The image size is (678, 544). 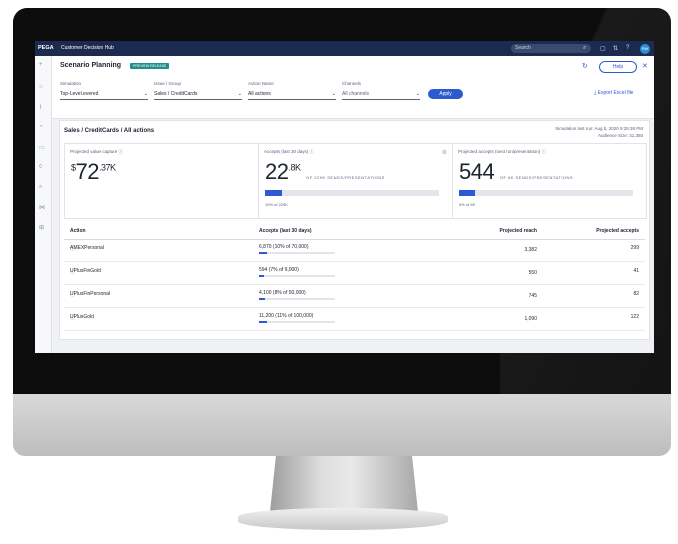 What do you see at coordinates (41, 227) in the screenshot?
I see `grid-icon: ⊞` at bounding box center [41, 227].